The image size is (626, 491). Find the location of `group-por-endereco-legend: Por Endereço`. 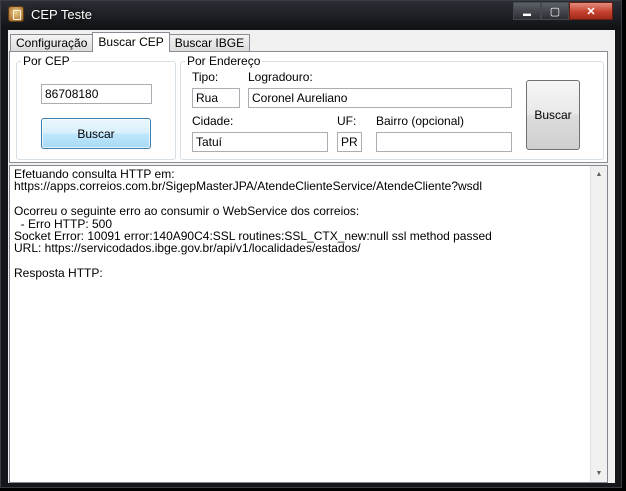

group-por-endereco-legend: Por Endereço is located at coordinates (224, 61).